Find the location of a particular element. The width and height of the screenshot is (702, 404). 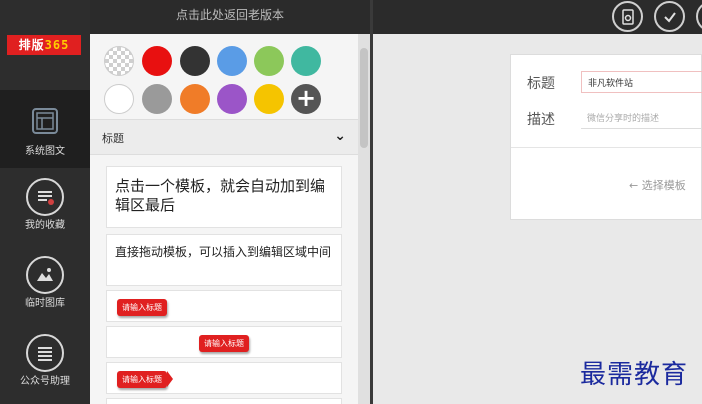

back-to-old-version-link: 点击此处返回老版本 is located at coordinates (230, 17).